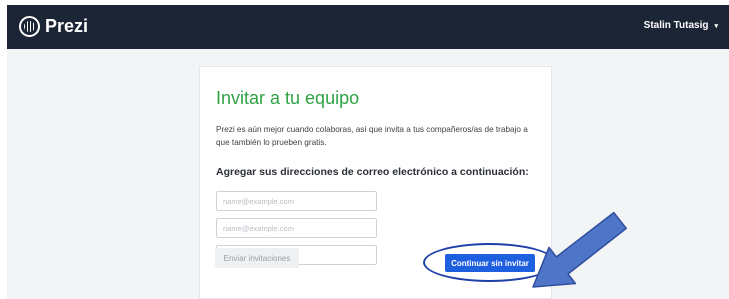  What do you see at coordinates (676, 25) in the screenshot?
I see `user-name: Stalin Tutasig` at bounding box center [676, 25].